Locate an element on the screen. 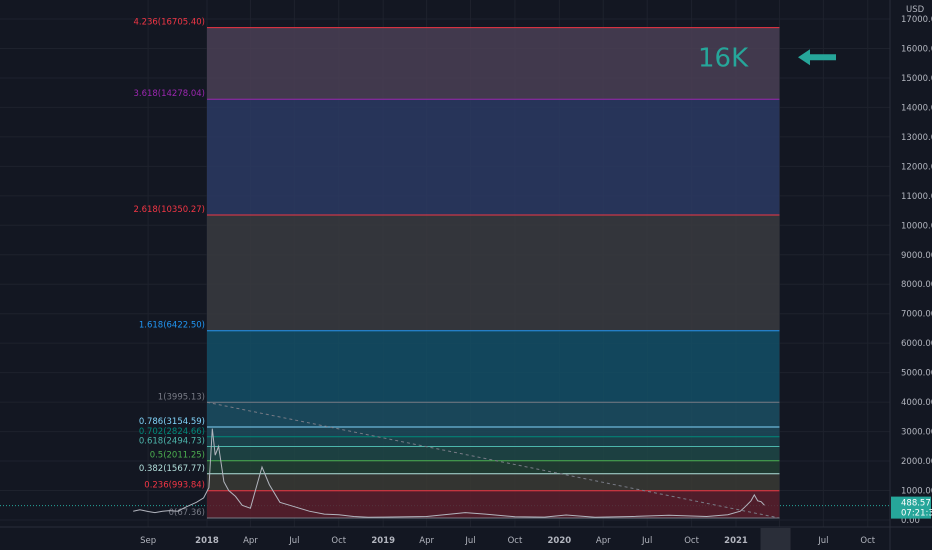 Image resolution: width=932 pixels, height=550 pixels. fib-level-label: 0.786(3154.59) is located at coordinates (172, 422).